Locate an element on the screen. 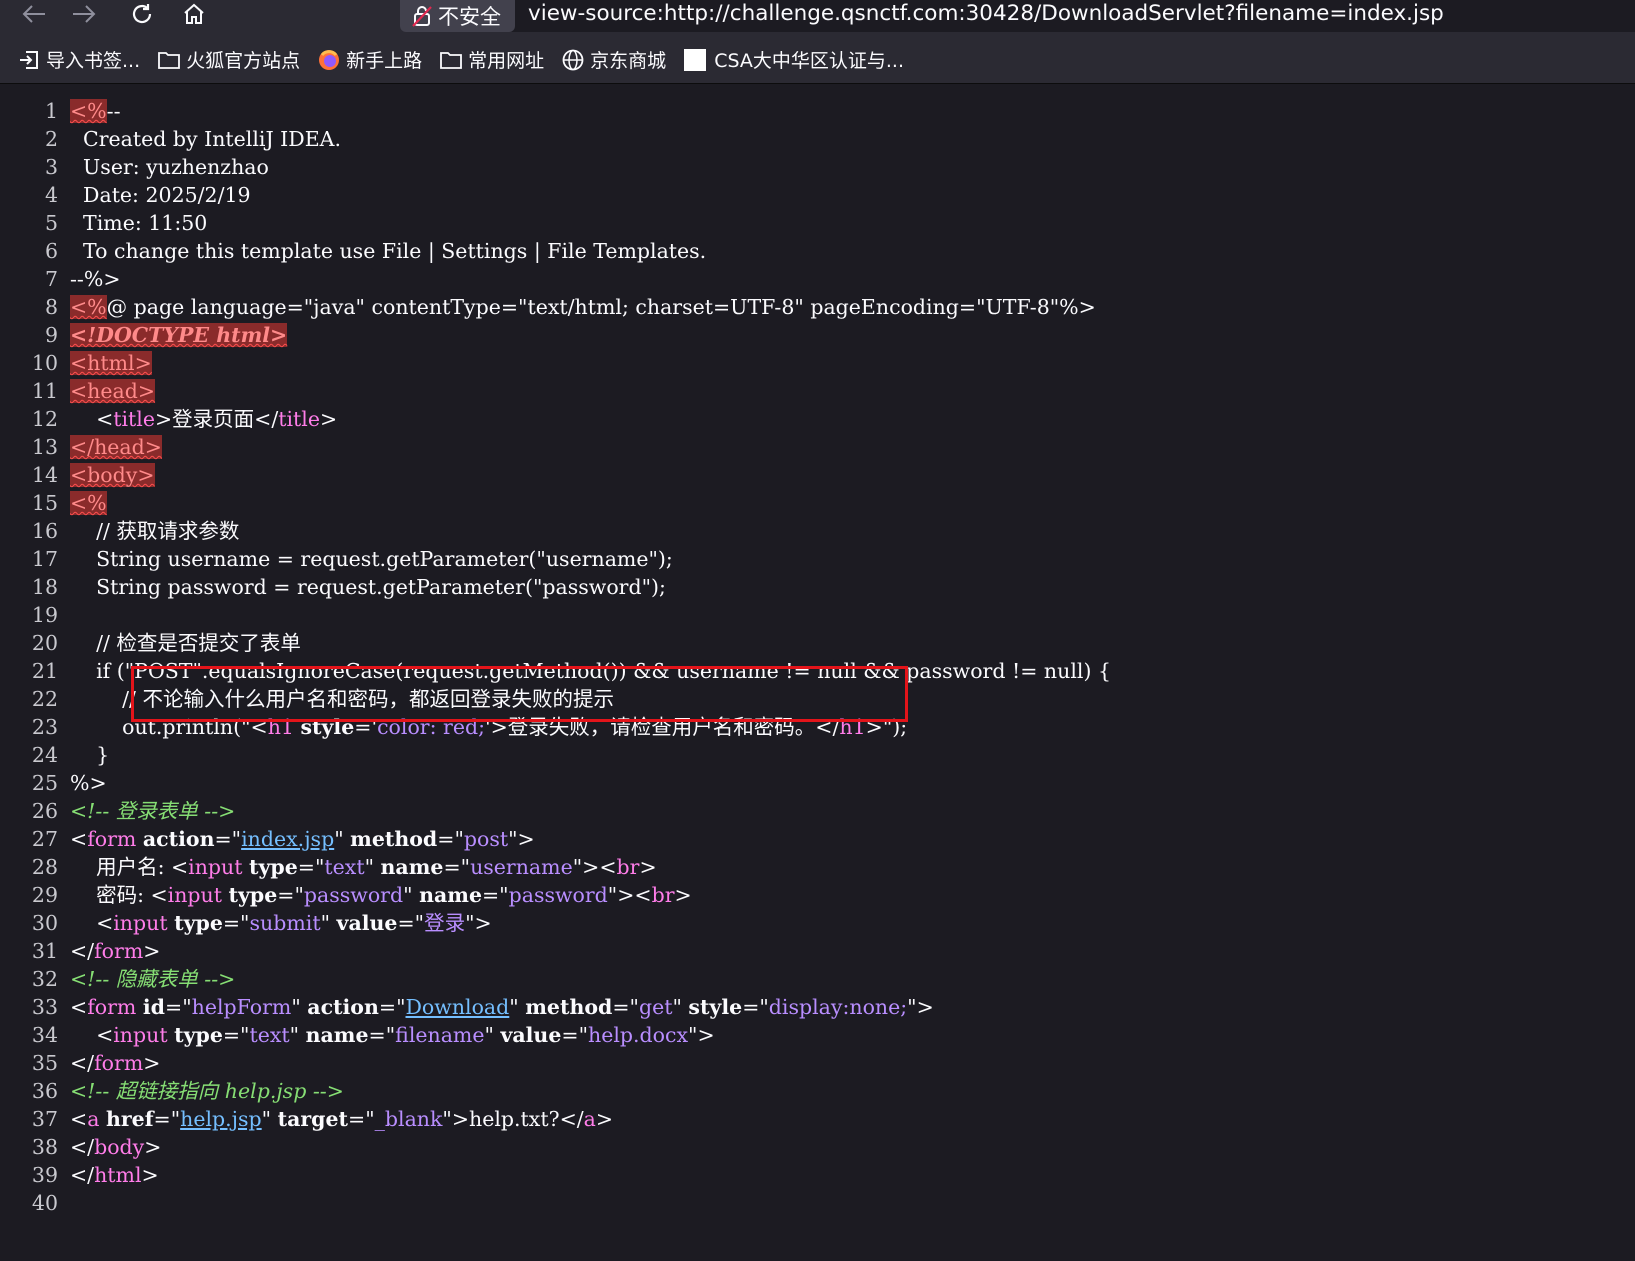  source-link: index.jsp is located at coordinates (287, 839).